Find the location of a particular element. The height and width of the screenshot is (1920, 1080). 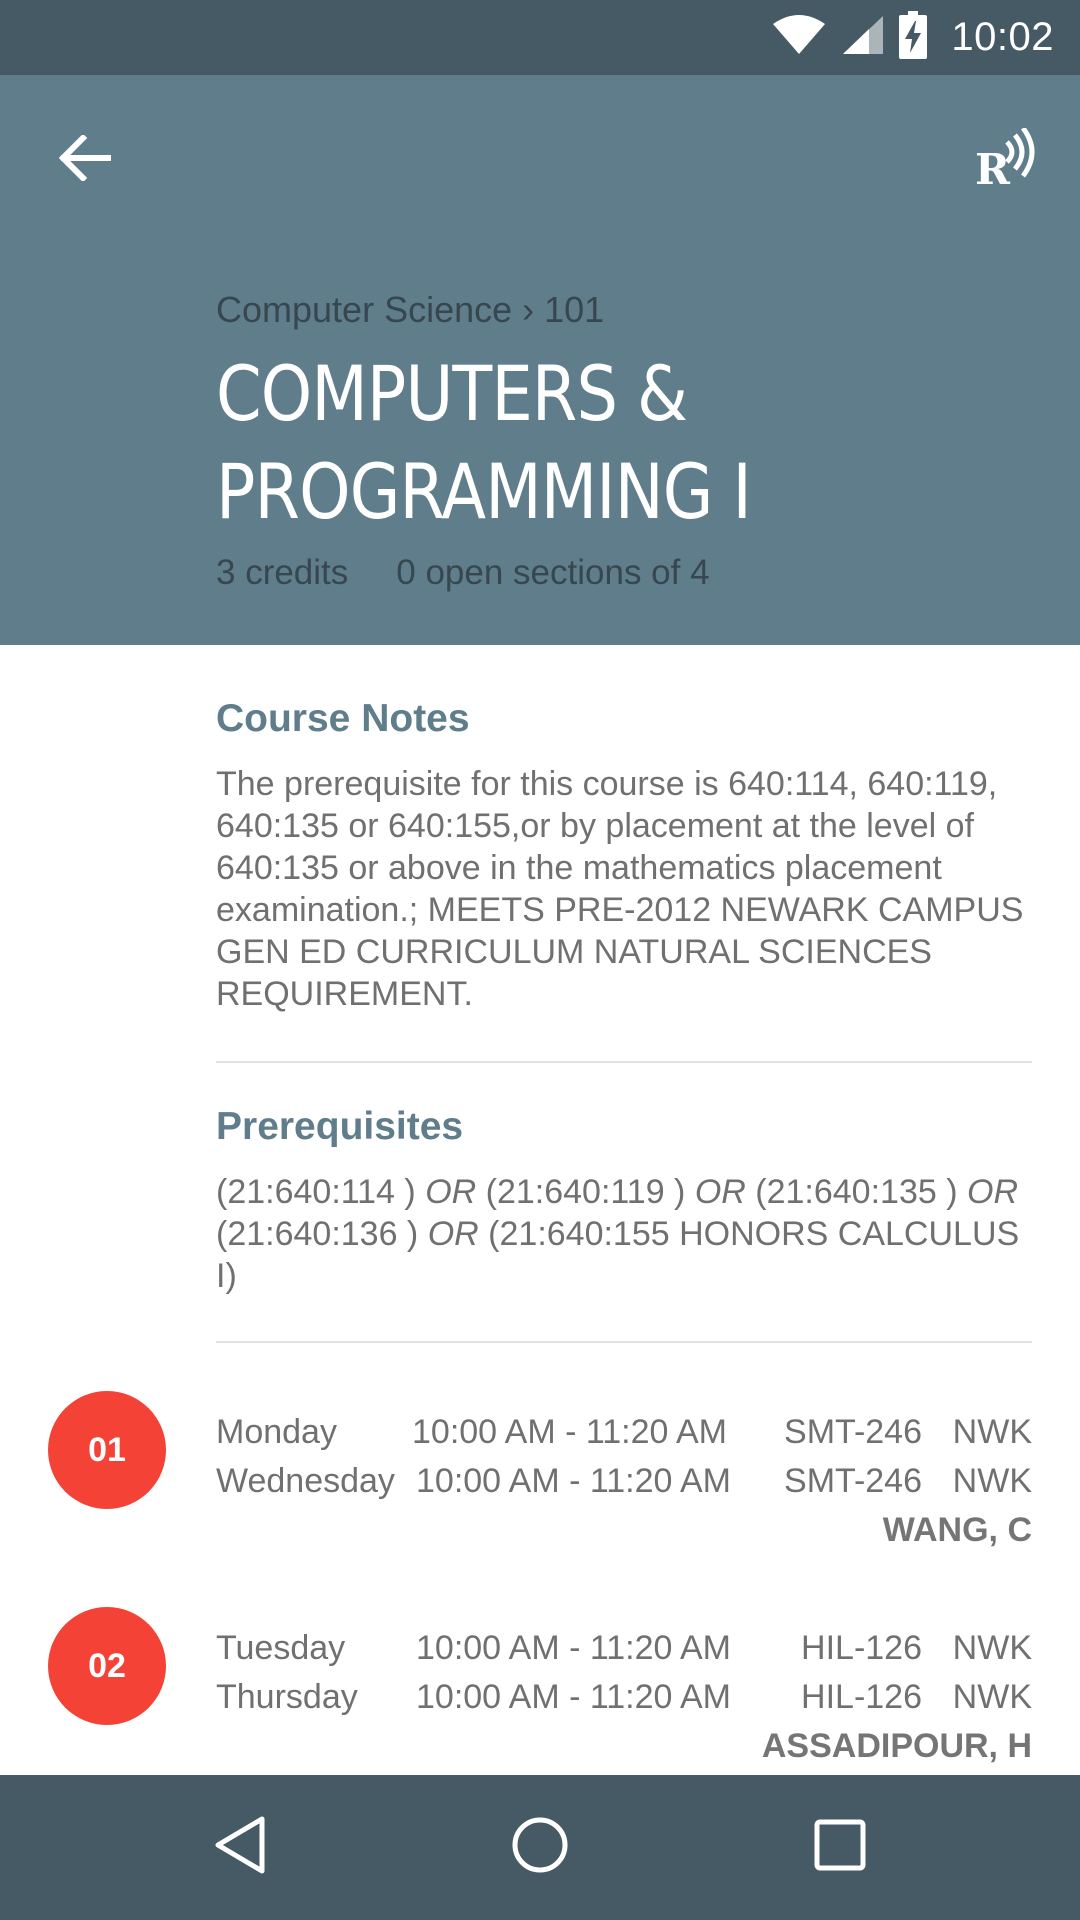

radio-button: R is located at coordinates (1005, 160).